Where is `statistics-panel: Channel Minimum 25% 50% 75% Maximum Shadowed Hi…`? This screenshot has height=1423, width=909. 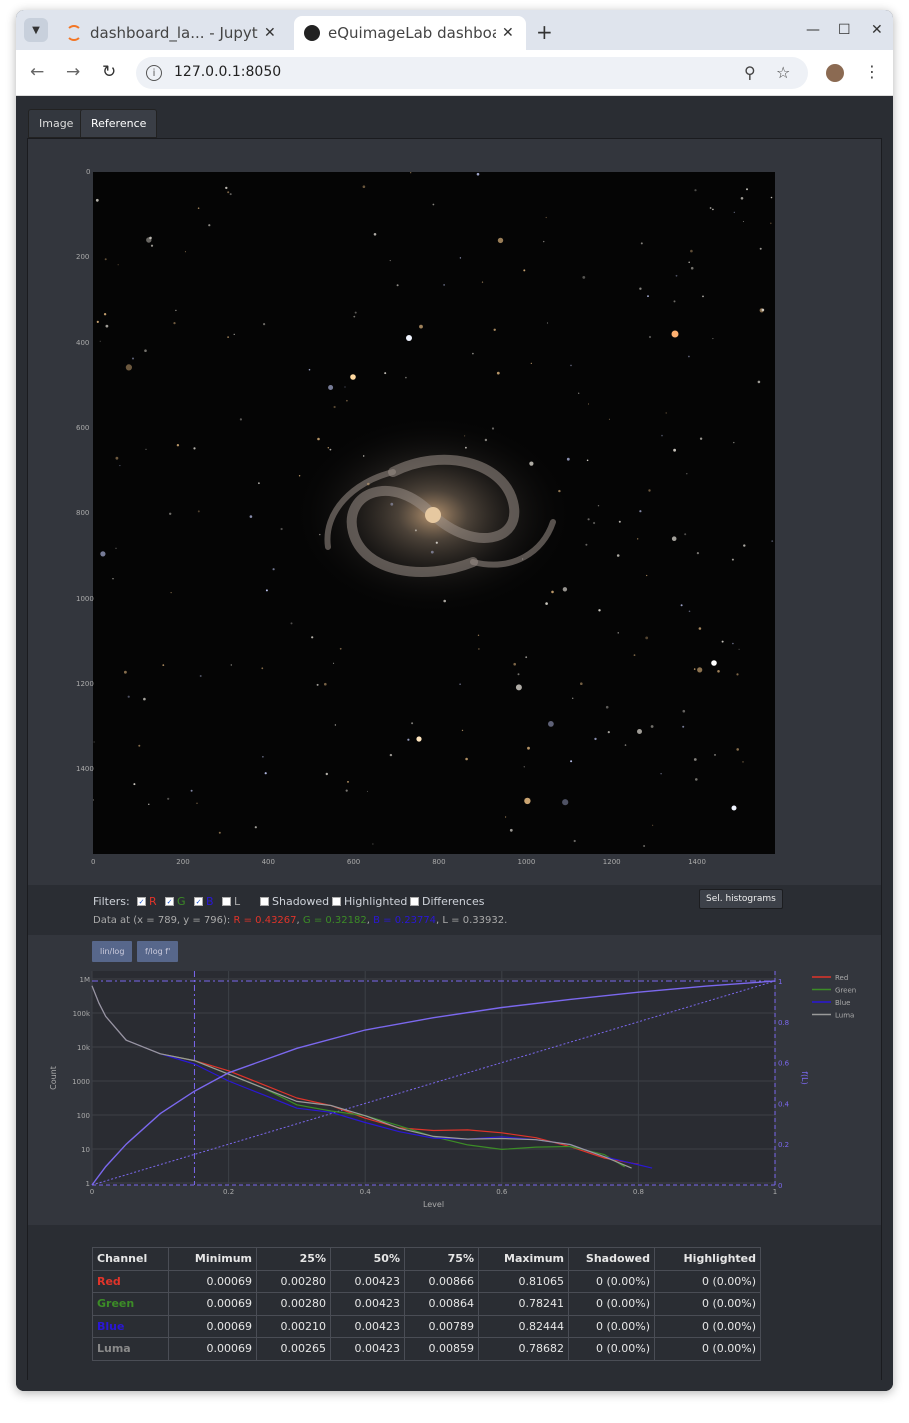 statistics-panel: Channel Minimum 25% 50% 75% Maximum Shadowed Hi… is located at coordinates (454, 1303).